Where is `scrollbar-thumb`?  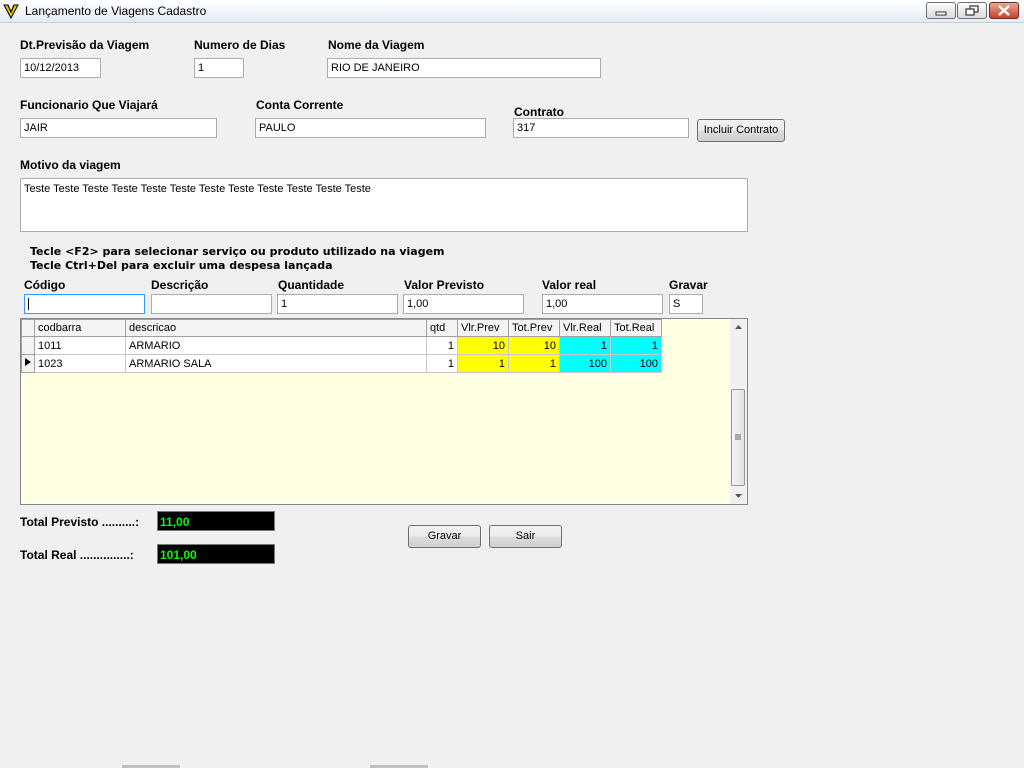 scrollbar-thumb is located at coordinates (738, 437).